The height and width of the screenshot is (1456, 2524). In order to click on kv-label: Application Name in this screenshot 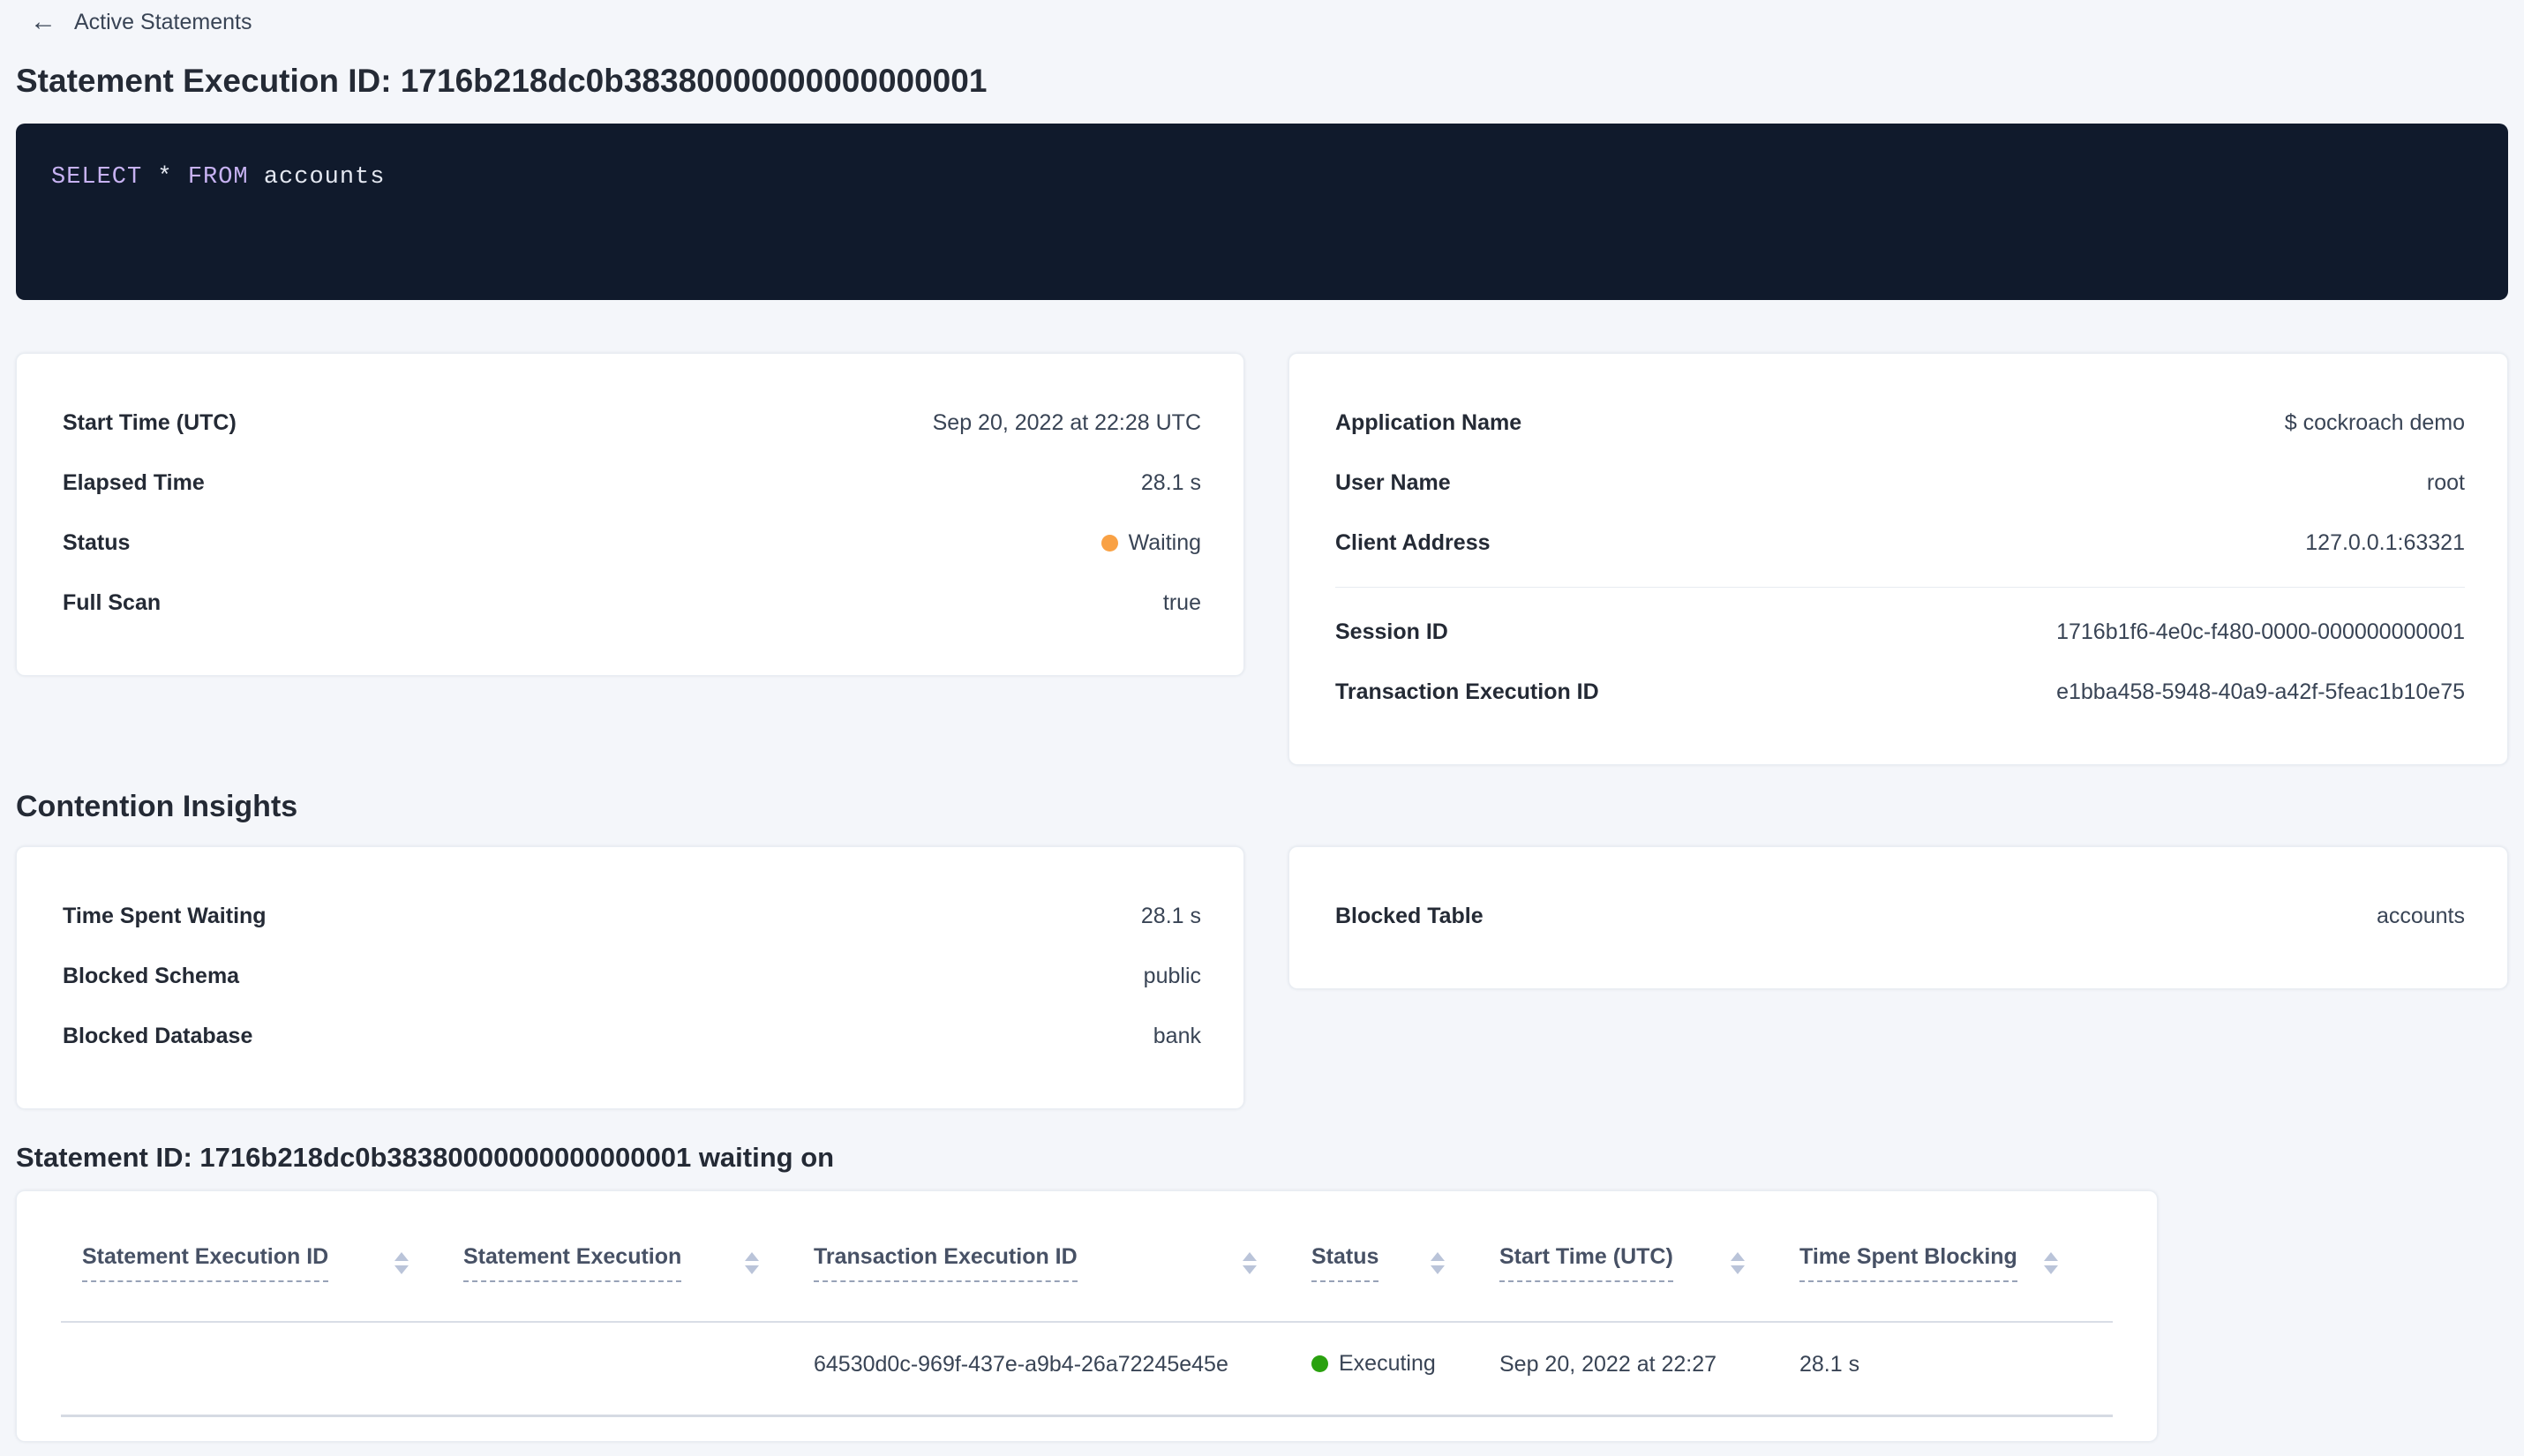, I will do `click(1428, 422)`.